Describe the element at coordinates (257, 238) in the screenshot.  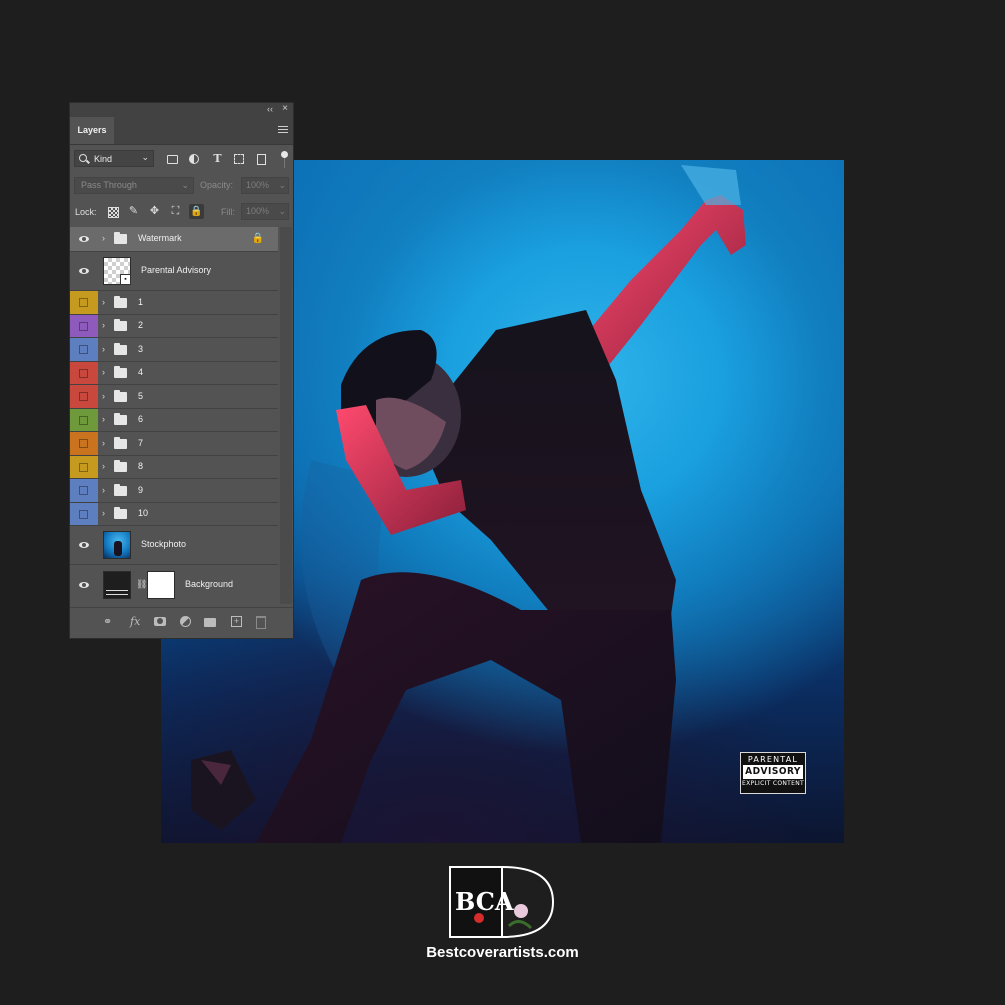
I see `lock-icon: 🔒` at that location.